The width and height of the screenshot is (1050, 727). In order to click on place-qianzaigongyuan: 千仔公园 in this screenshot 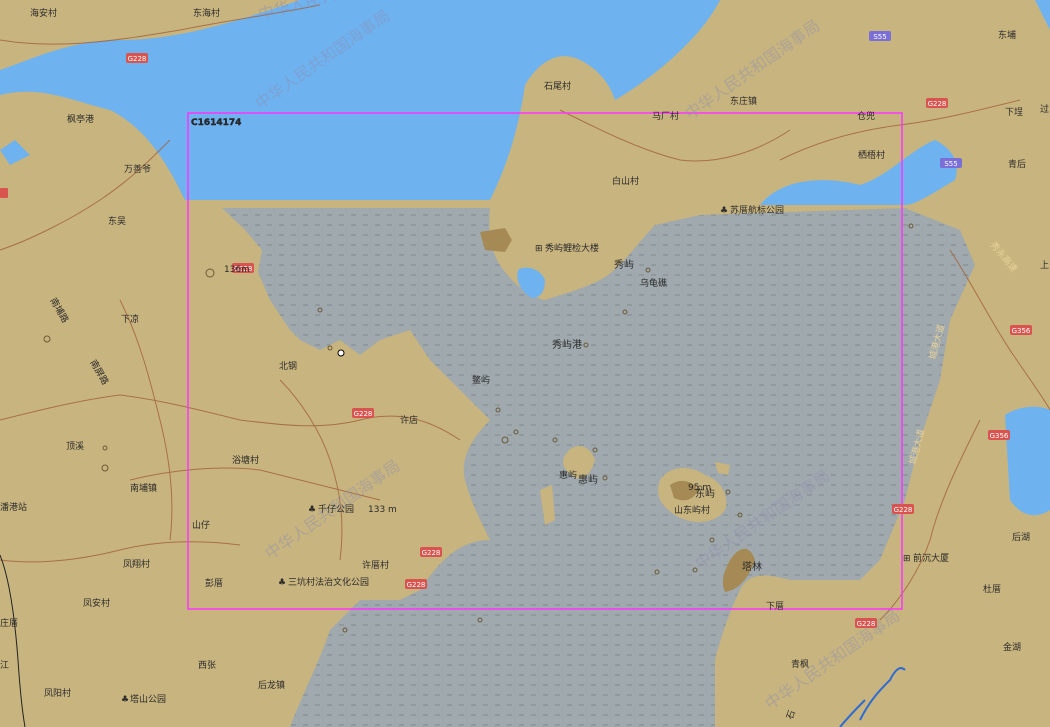, I will do `click(336, 509)`.